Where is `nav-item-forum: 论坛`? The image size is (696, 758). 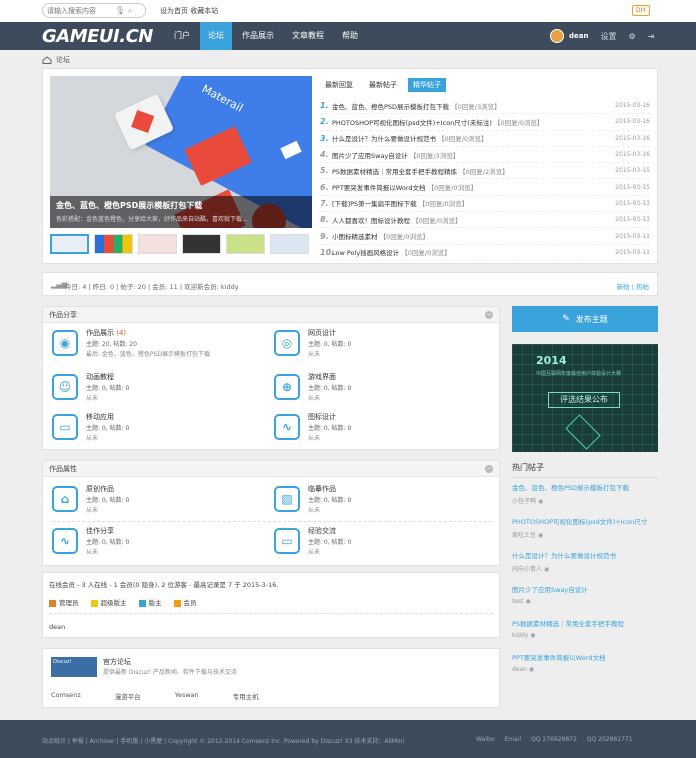 nav-item-forum: 论坛 is located at coordinates (216, 36).